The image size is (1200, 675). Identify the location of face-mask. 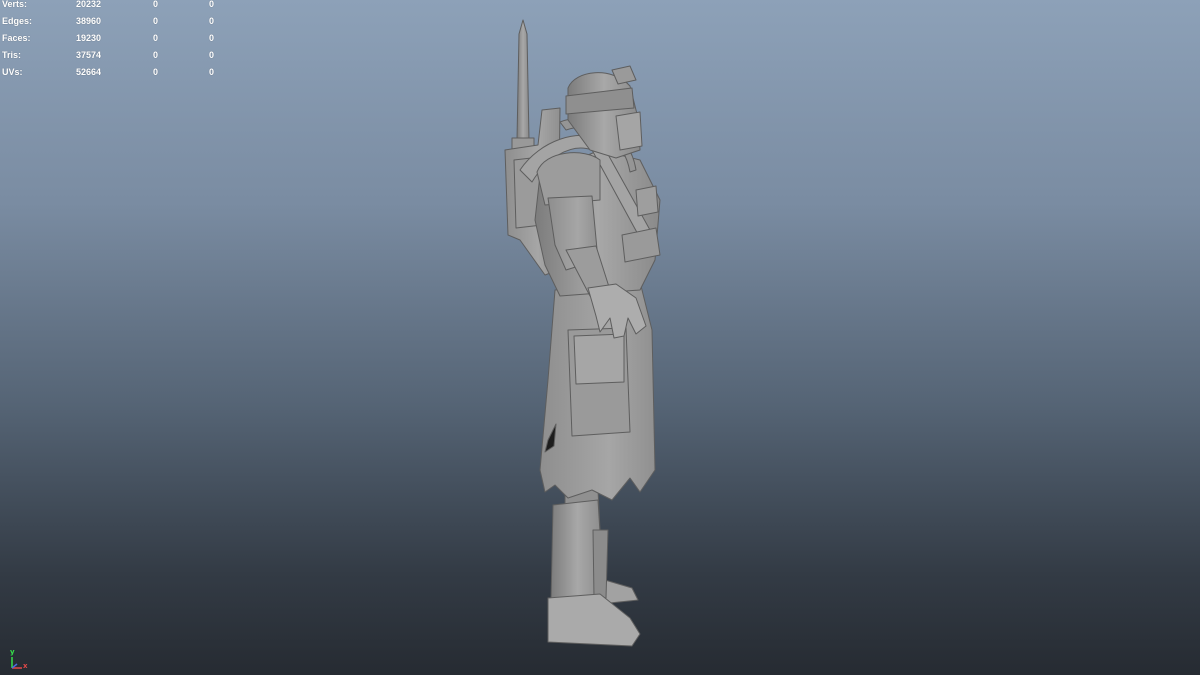
(629, 131).